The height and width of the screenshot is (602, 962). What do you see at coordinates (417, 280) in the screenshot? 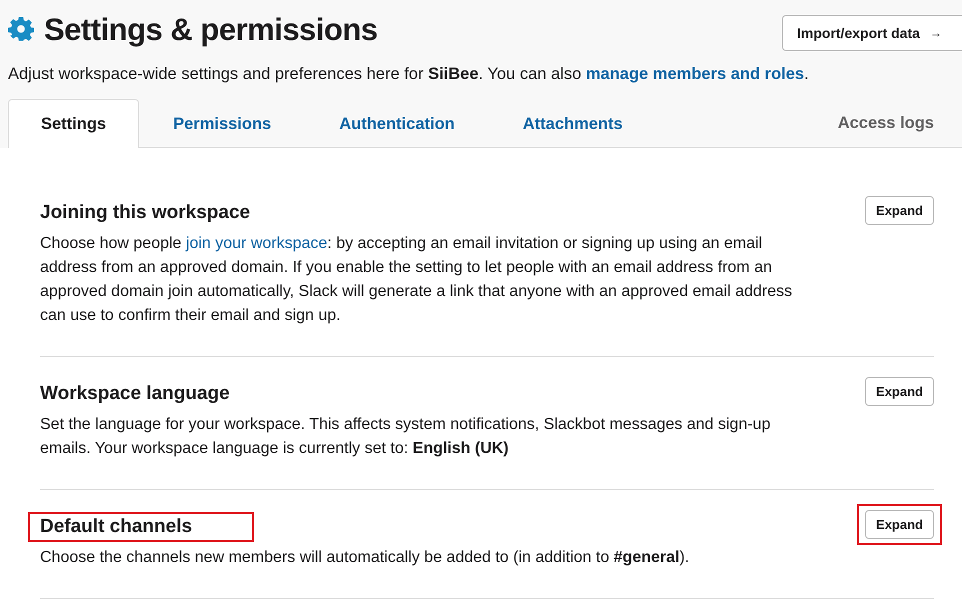
I see `section-description: Choose how people join your workspace: by accepting an email invitation or signing up using an email address from an approved domain. If you enable the setting to let people with an email address from an approved domain join automatically, Slack will generate a link that anyone with an approved email address can use to confirm their email and sign up.` at bounding box center [417, 280].